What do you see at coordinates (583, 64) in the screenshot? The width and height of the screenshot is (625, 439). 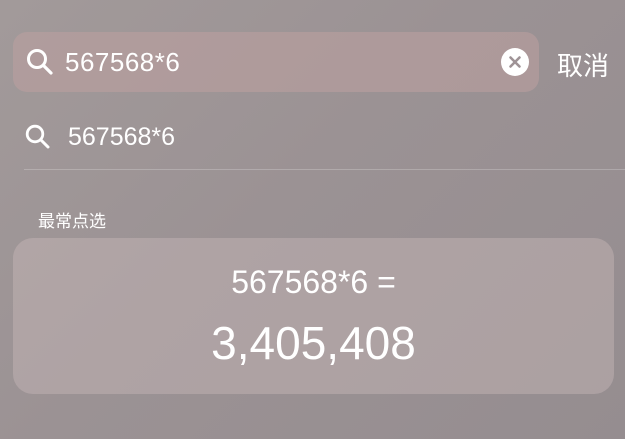 I see `cancel-button: 取消` at bounding box center [583, 64].